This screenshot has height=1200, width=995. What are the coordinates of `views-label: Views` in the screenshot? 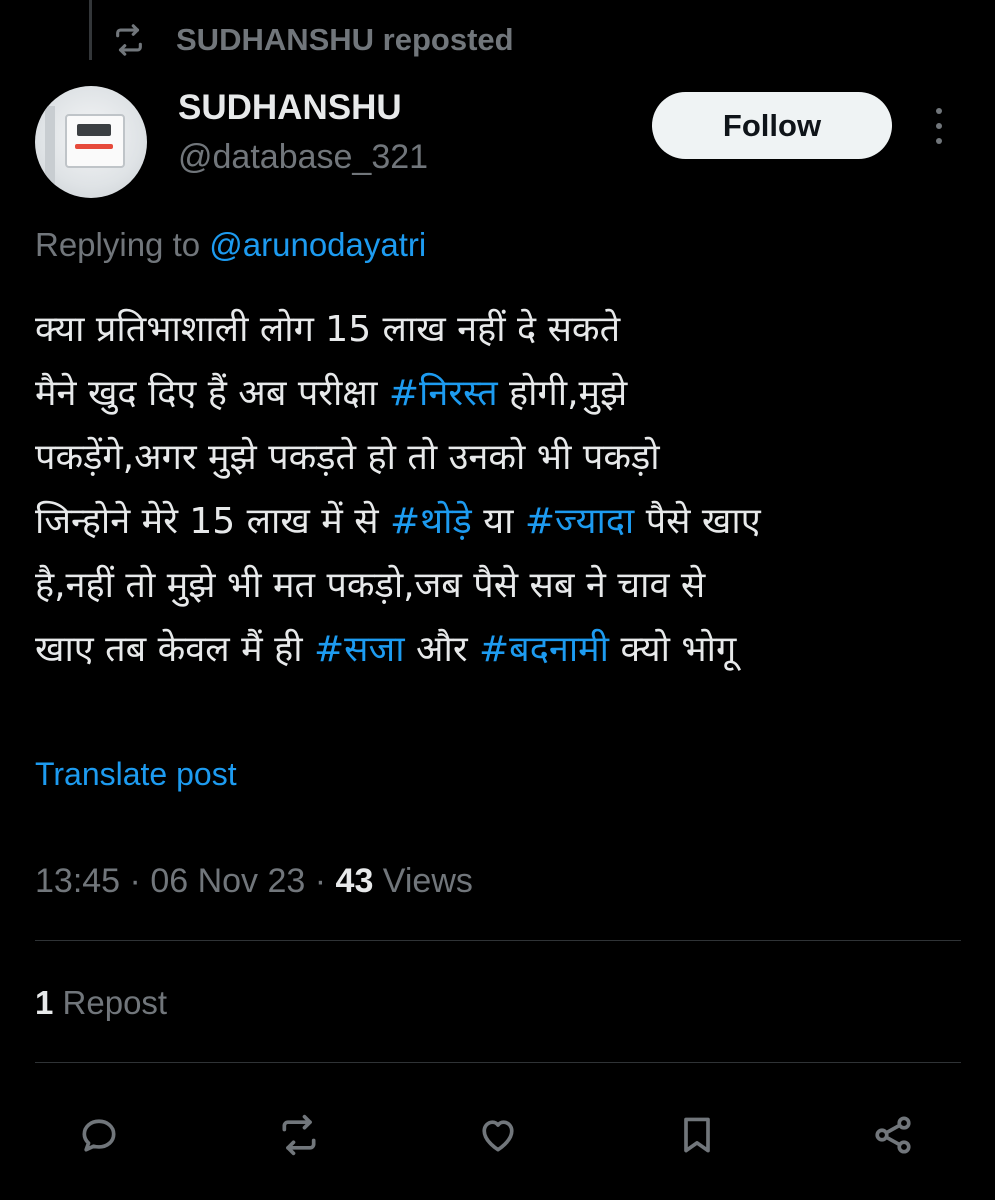 It's located at (423, 881).